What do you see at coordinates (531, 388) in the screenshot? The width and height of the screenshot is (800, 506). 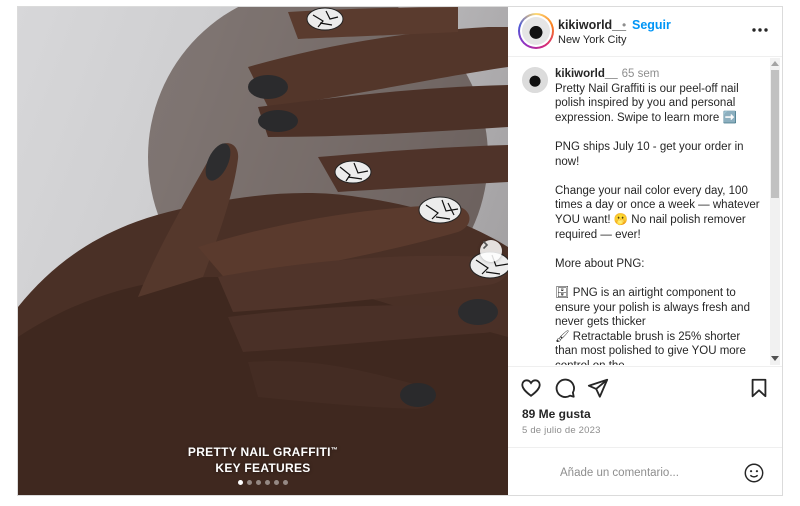 I see `heart-icon` at bounding box center [531, 388].